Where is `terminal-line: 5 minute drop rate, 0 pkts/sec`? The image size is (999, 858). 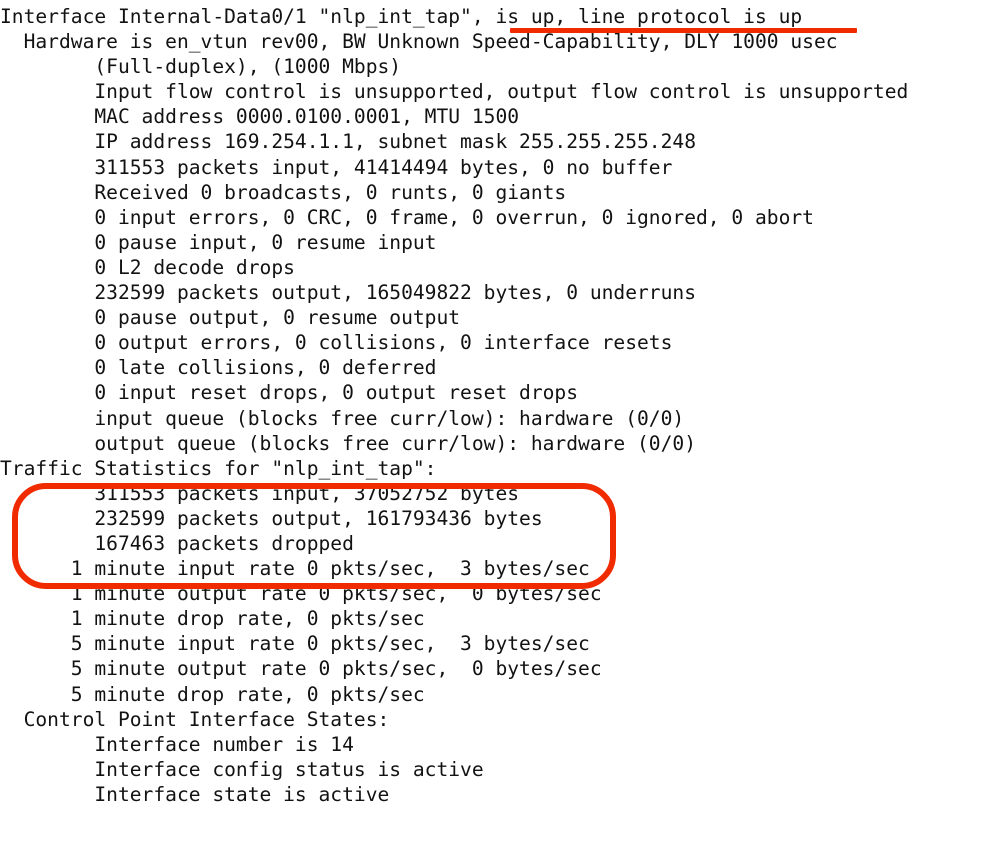 terminal-line: 5 minute drop rate, 0 pkts/sec is located at coordinates (212, 694).